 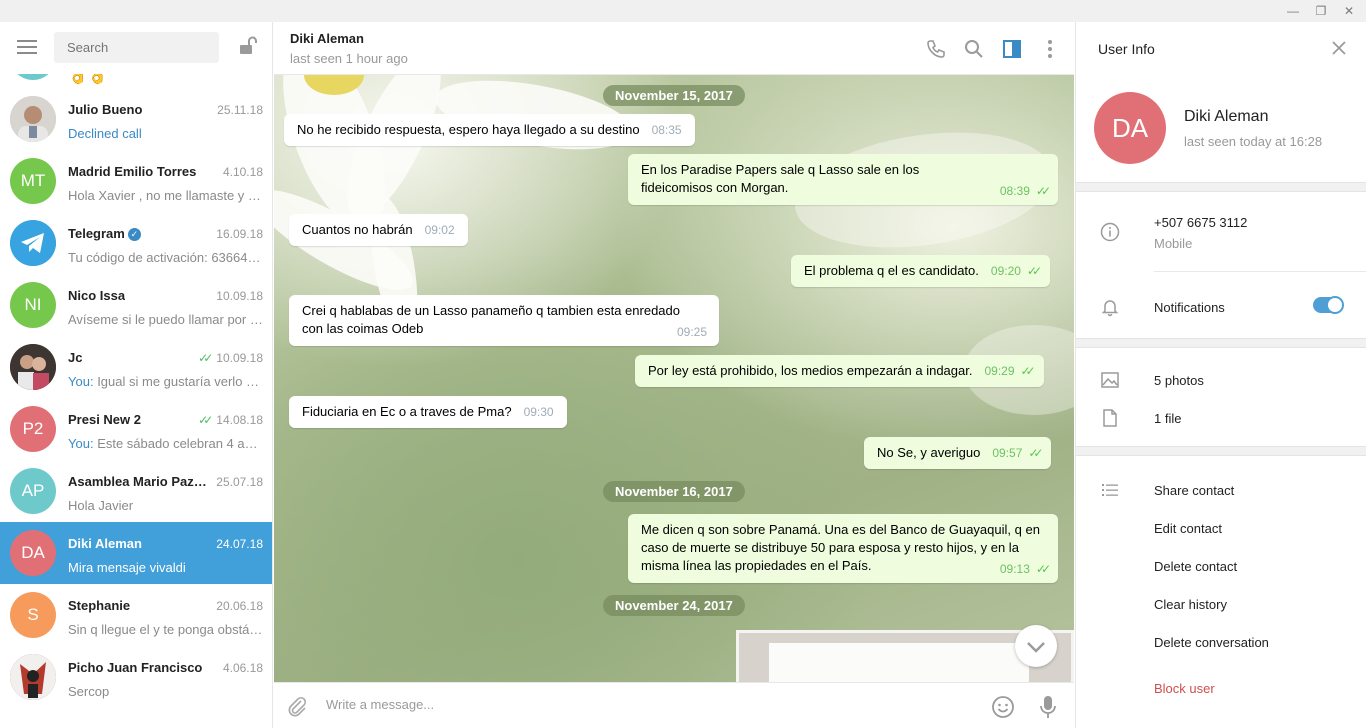 I want to click on message-outgoing: El problema q el es candidato. 09:20 ✓✓, so click(x=921, y=271).